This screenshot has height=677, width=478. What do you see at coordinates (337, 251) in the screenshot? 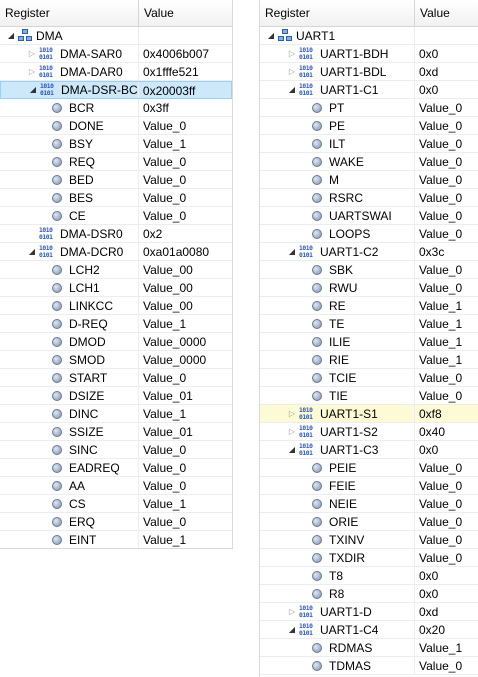
I see `register-name-cell: ◢ 1010 0101 UART1-C2` at bounding box center [337, 251].